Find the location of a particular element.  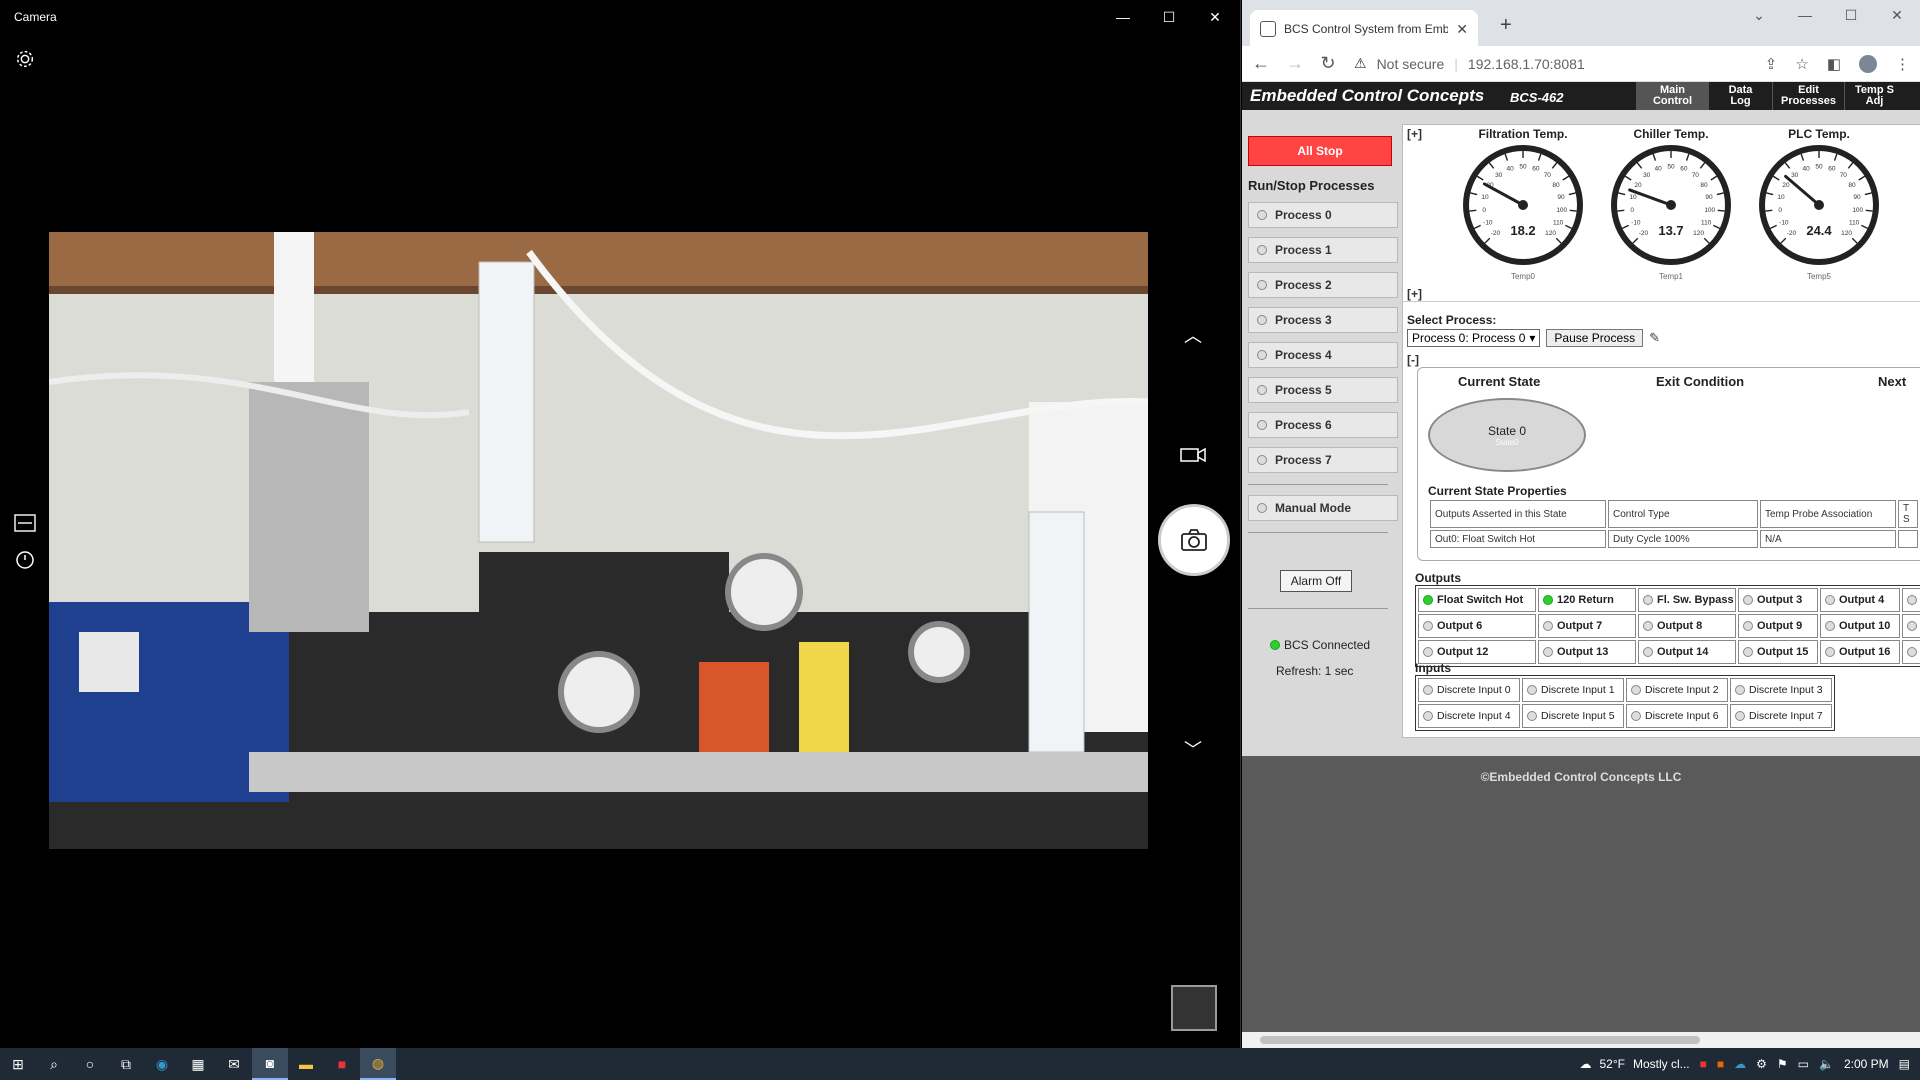

tab-temp-adjust: Temp S Adj is located at coordinates (1874, 96).